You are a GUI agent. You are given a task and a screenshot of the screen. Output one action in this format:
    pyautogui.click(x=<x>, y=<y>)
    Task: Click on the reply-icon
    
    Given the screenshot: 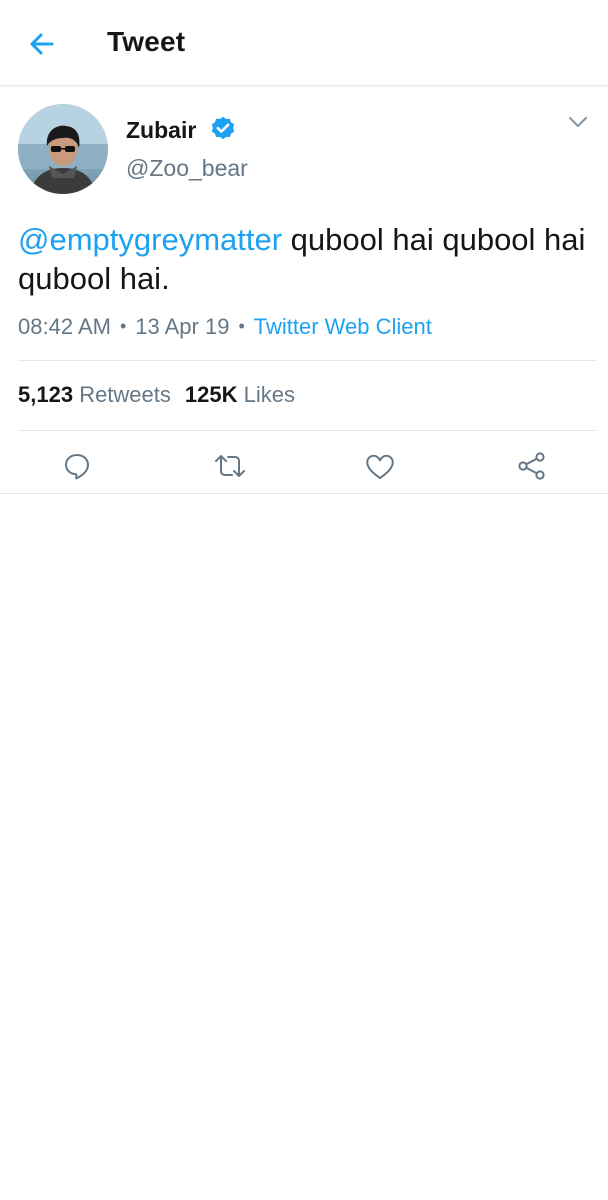 What is the action you would take?
    pyautogui.click(x=77, y=467)
    